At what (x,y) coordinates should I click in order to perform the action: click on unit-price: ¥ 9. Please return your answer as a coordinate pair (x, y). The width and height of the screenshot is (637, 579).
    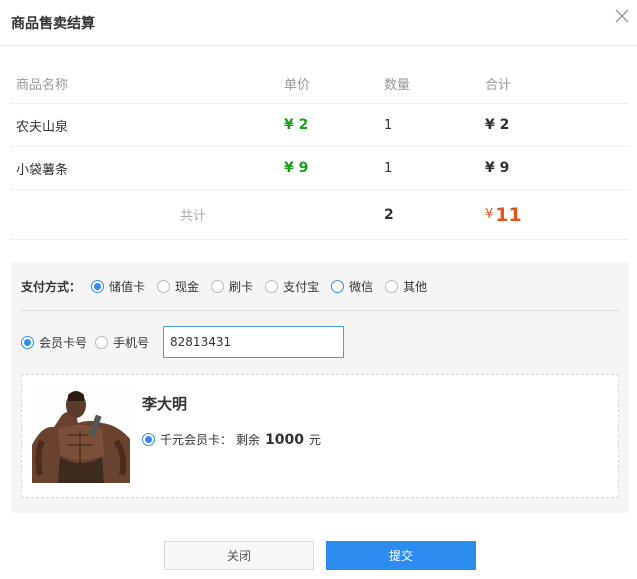
    Looking at the image, I should click on (296, 168).